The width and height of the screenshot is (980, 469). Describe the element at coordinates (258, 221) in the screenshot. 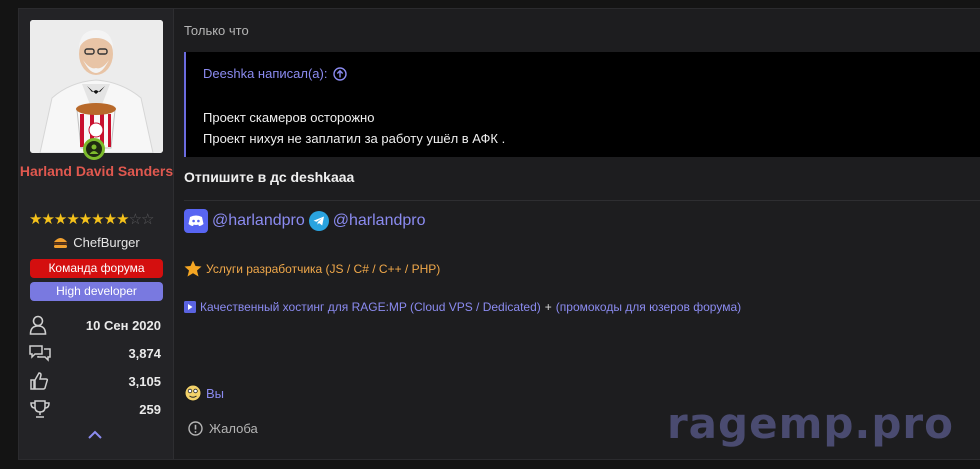

I see `discord-handle: @harlandpro` at that location.